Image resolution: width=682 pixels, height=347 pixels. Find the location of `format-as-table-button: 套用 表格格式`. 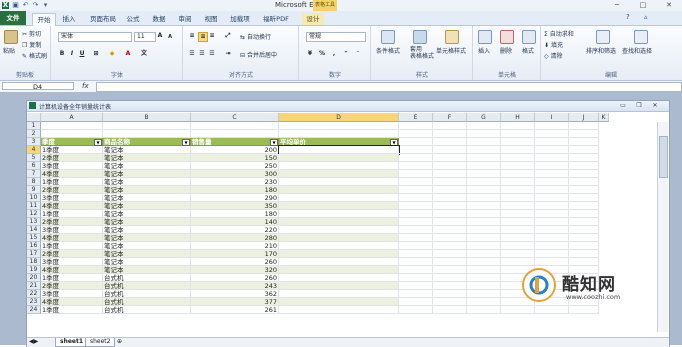

format-as-table-button: 套用 表格格式 is located at coordinates (422, 53).